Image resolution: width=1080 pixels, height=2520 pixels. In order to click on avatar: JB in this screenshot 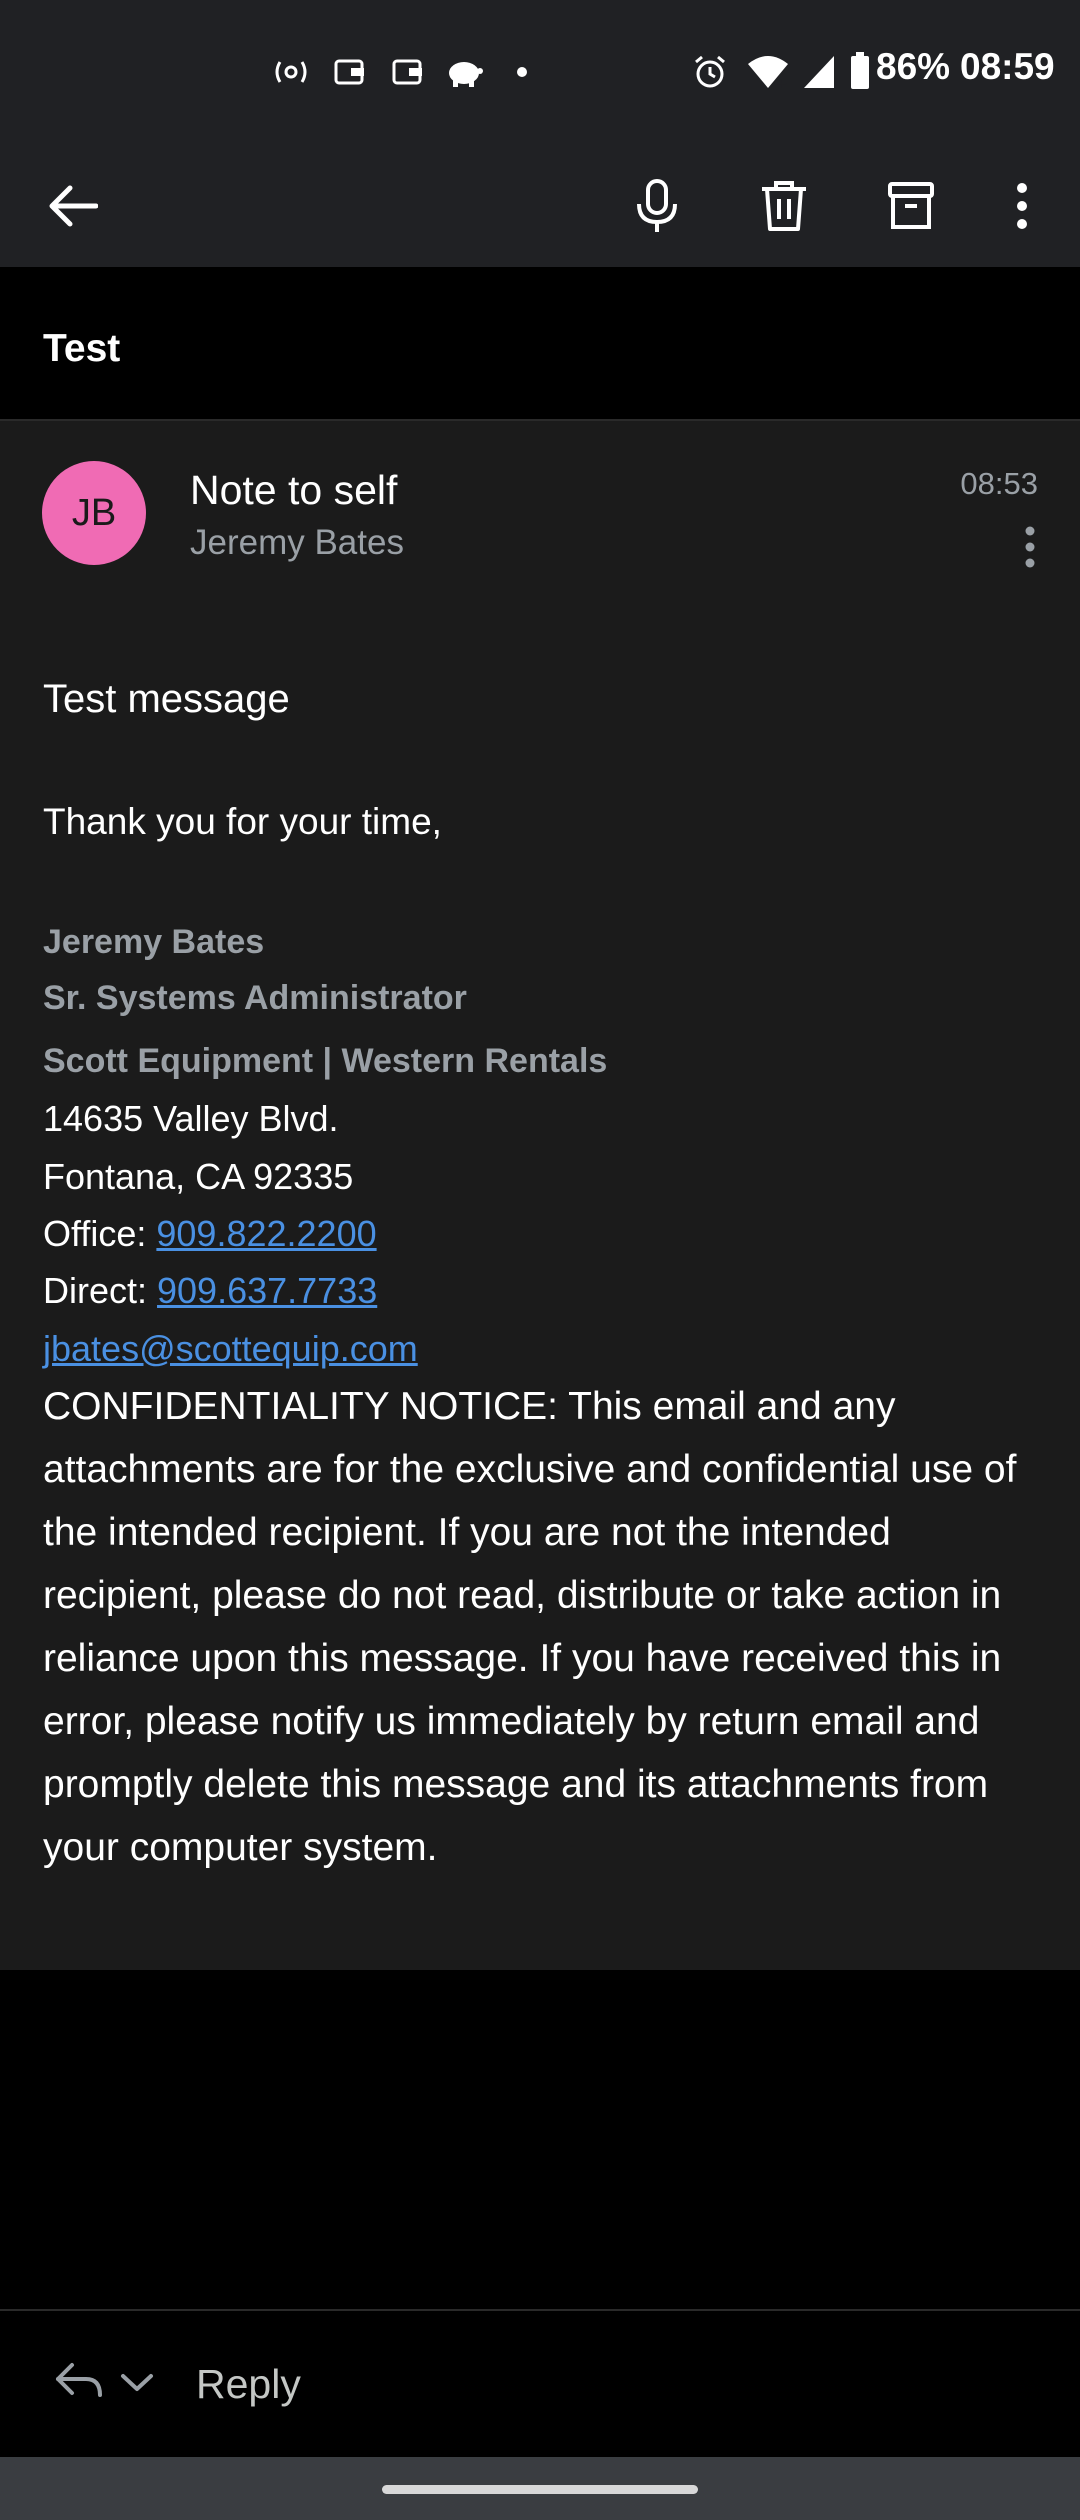, I will do `click(94, 513)`.